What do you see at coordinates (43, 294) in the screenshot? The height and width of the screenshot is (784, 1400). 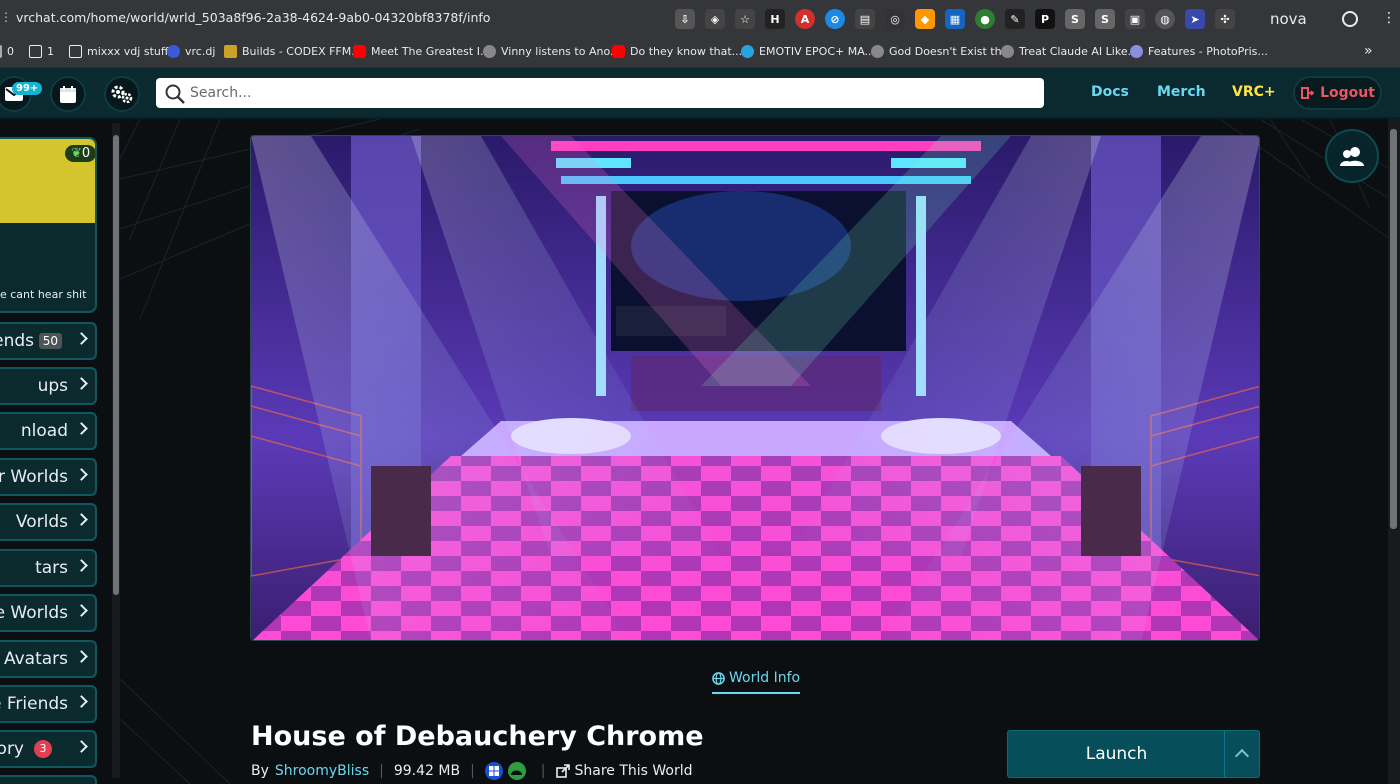 I see `status-text: e cant hear shit` at bounding box center [43, 294].